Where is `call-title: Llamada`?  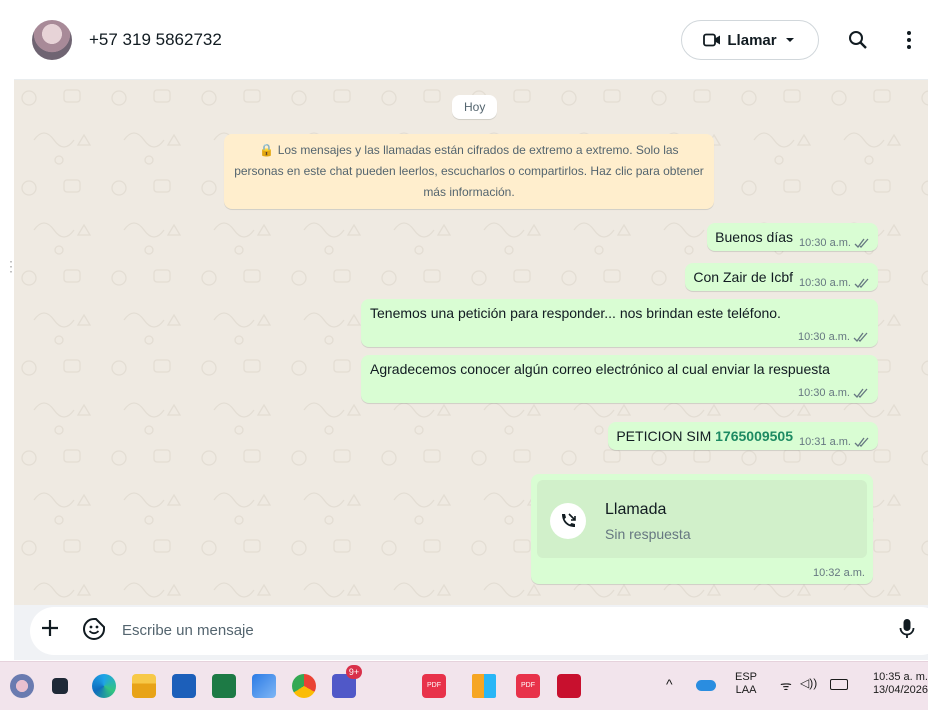
call-title: Llamada is located at coordinates (636, 509).